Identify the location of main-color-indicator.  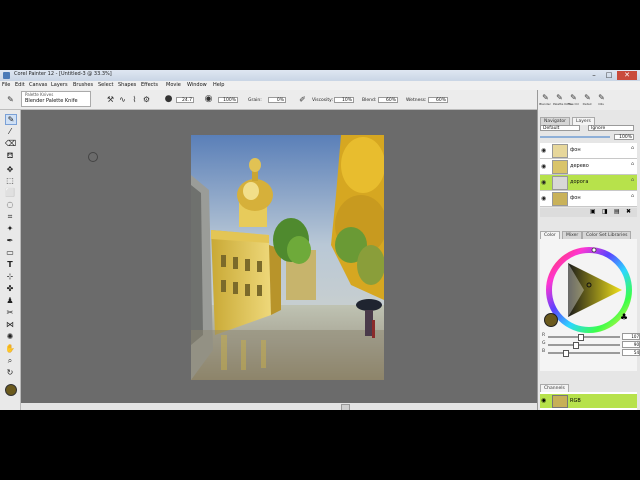
(551, 320).